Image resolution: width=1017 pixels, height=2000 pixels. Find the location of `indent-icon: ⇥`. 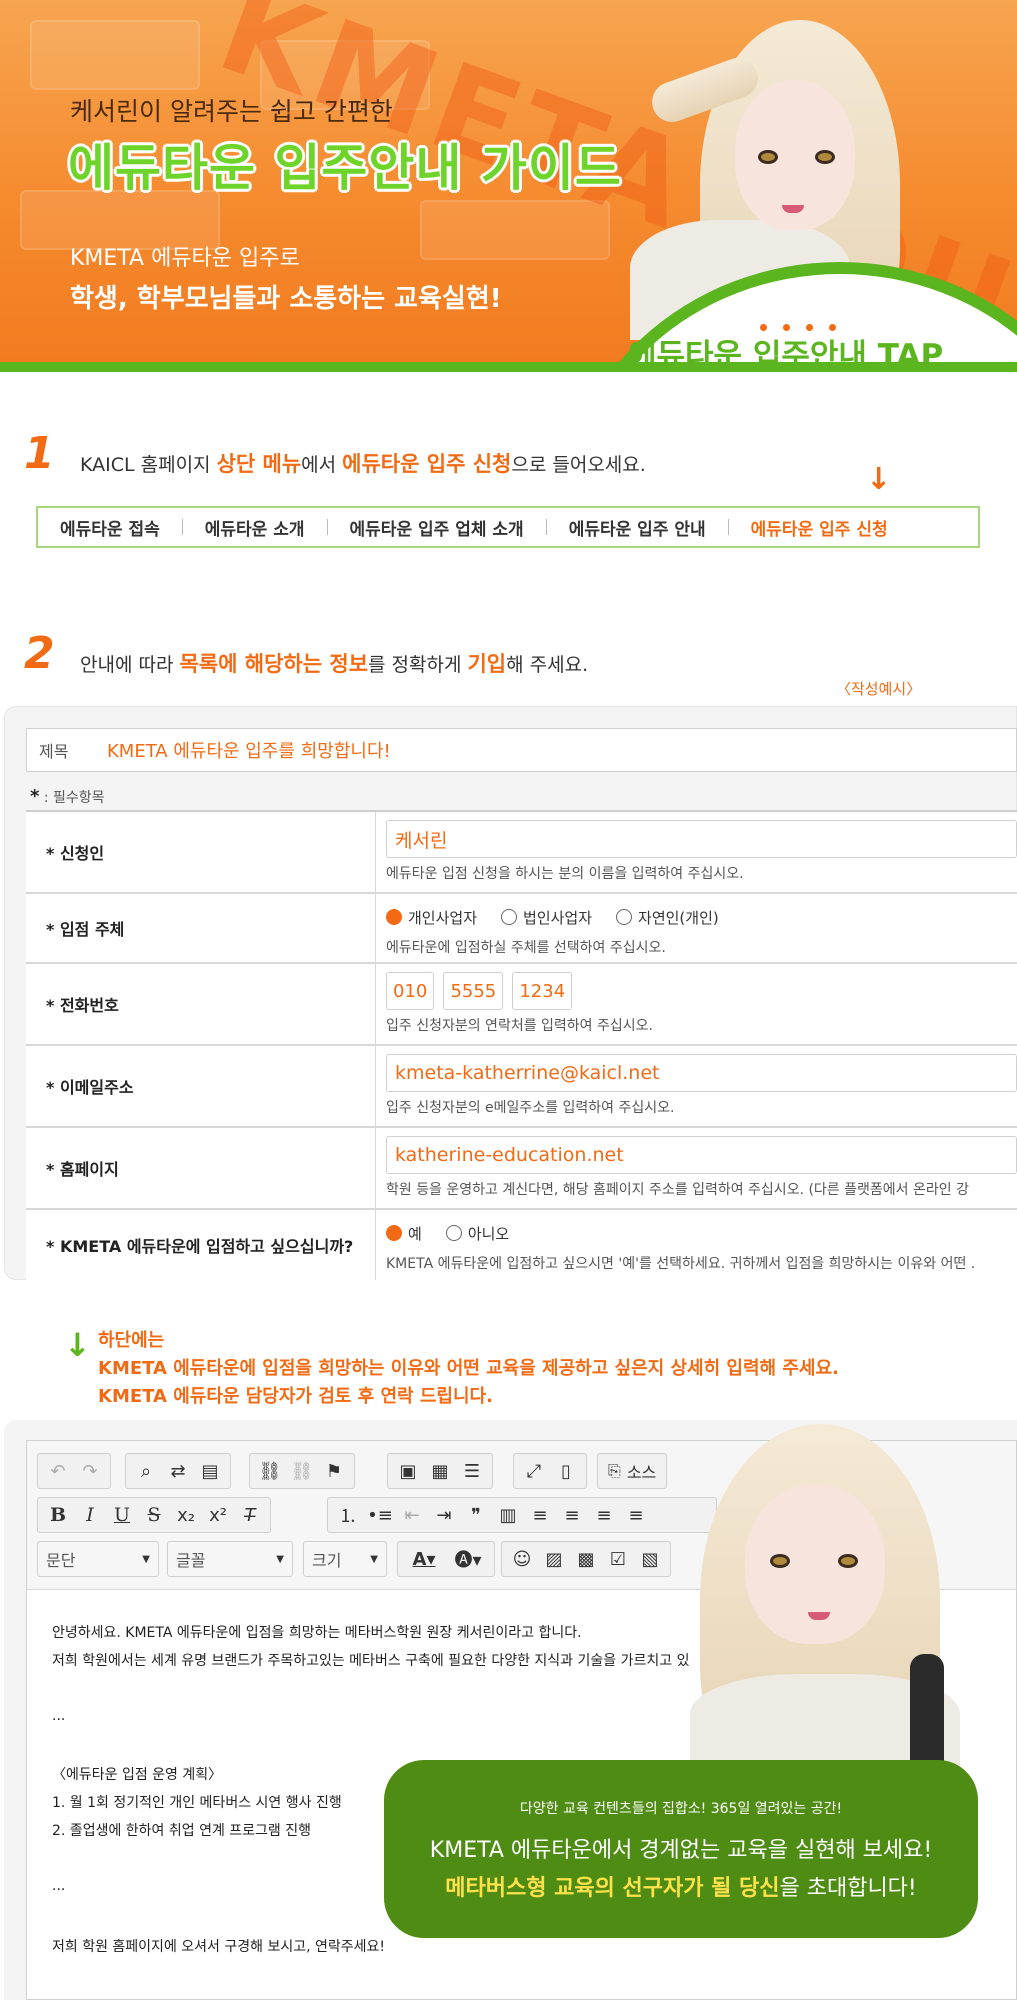

indent-icon: ⇥ is located at coordinates (444, 1515).